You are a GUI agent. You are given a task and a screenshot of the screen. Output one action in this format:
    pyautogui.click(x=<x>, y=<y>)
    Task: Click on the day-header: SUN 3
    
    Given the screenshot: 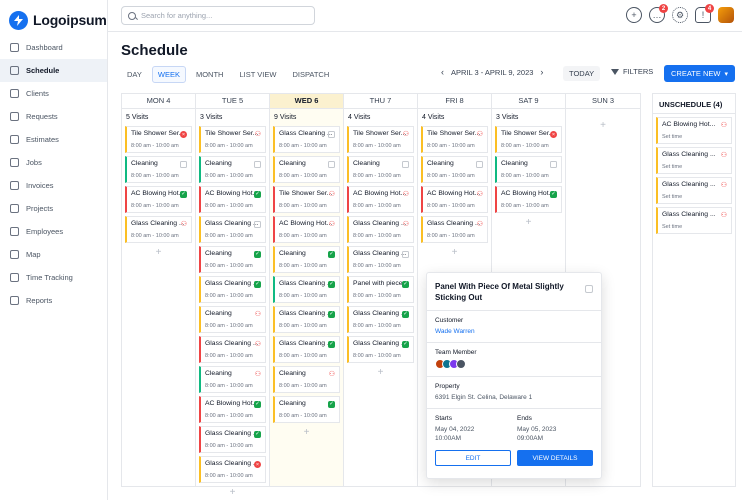 What is the action you would take?
    pyautogui.click(x=603, y=101)
    